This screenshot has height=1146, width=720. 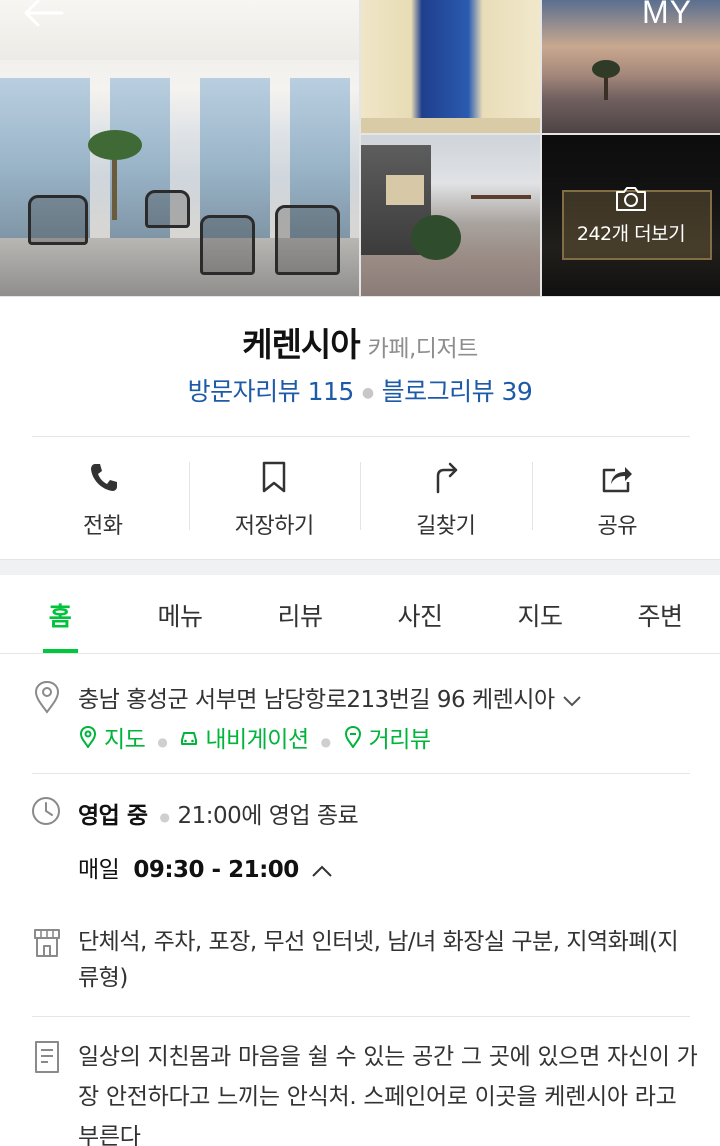 What do you see at coordinates (301, 344) in the screenshot?
I see `place-name: 케렌시아` at bounding box center [301, 344].